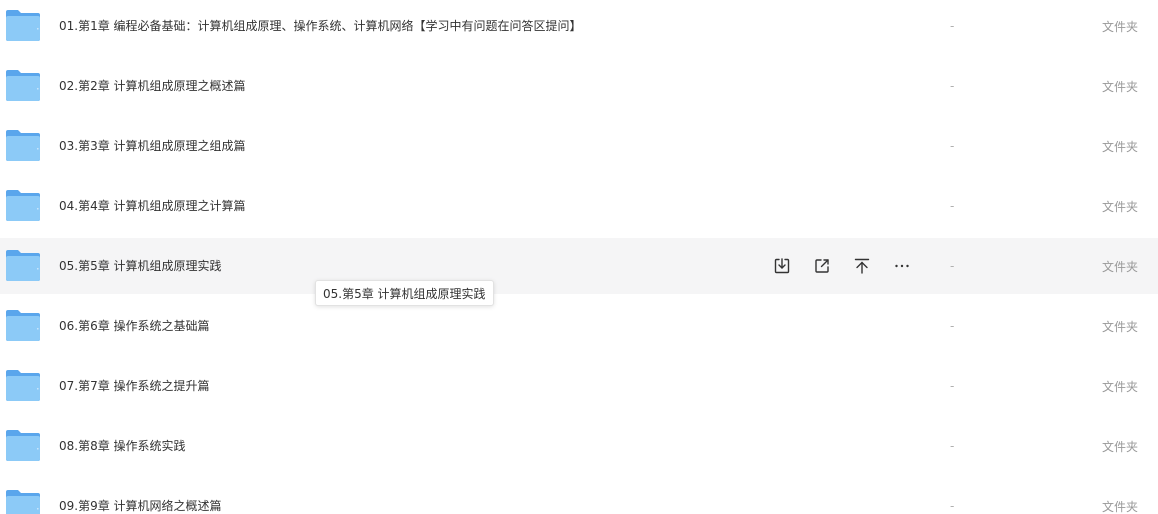  Describe the element at coordinates (140, 266) in the screenshot. I see `file-name: 05.第5章 计算机组成原理实践` at that location.